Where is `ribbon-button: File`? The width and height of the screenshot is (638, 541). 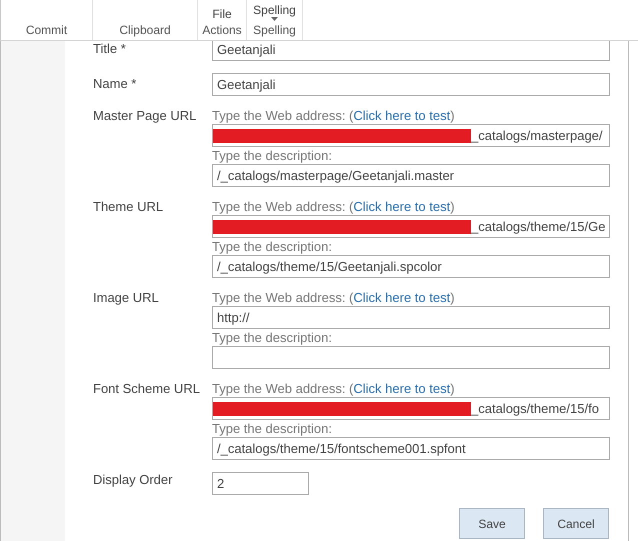
ribbon-button: File is located at coordinates (222, 14).